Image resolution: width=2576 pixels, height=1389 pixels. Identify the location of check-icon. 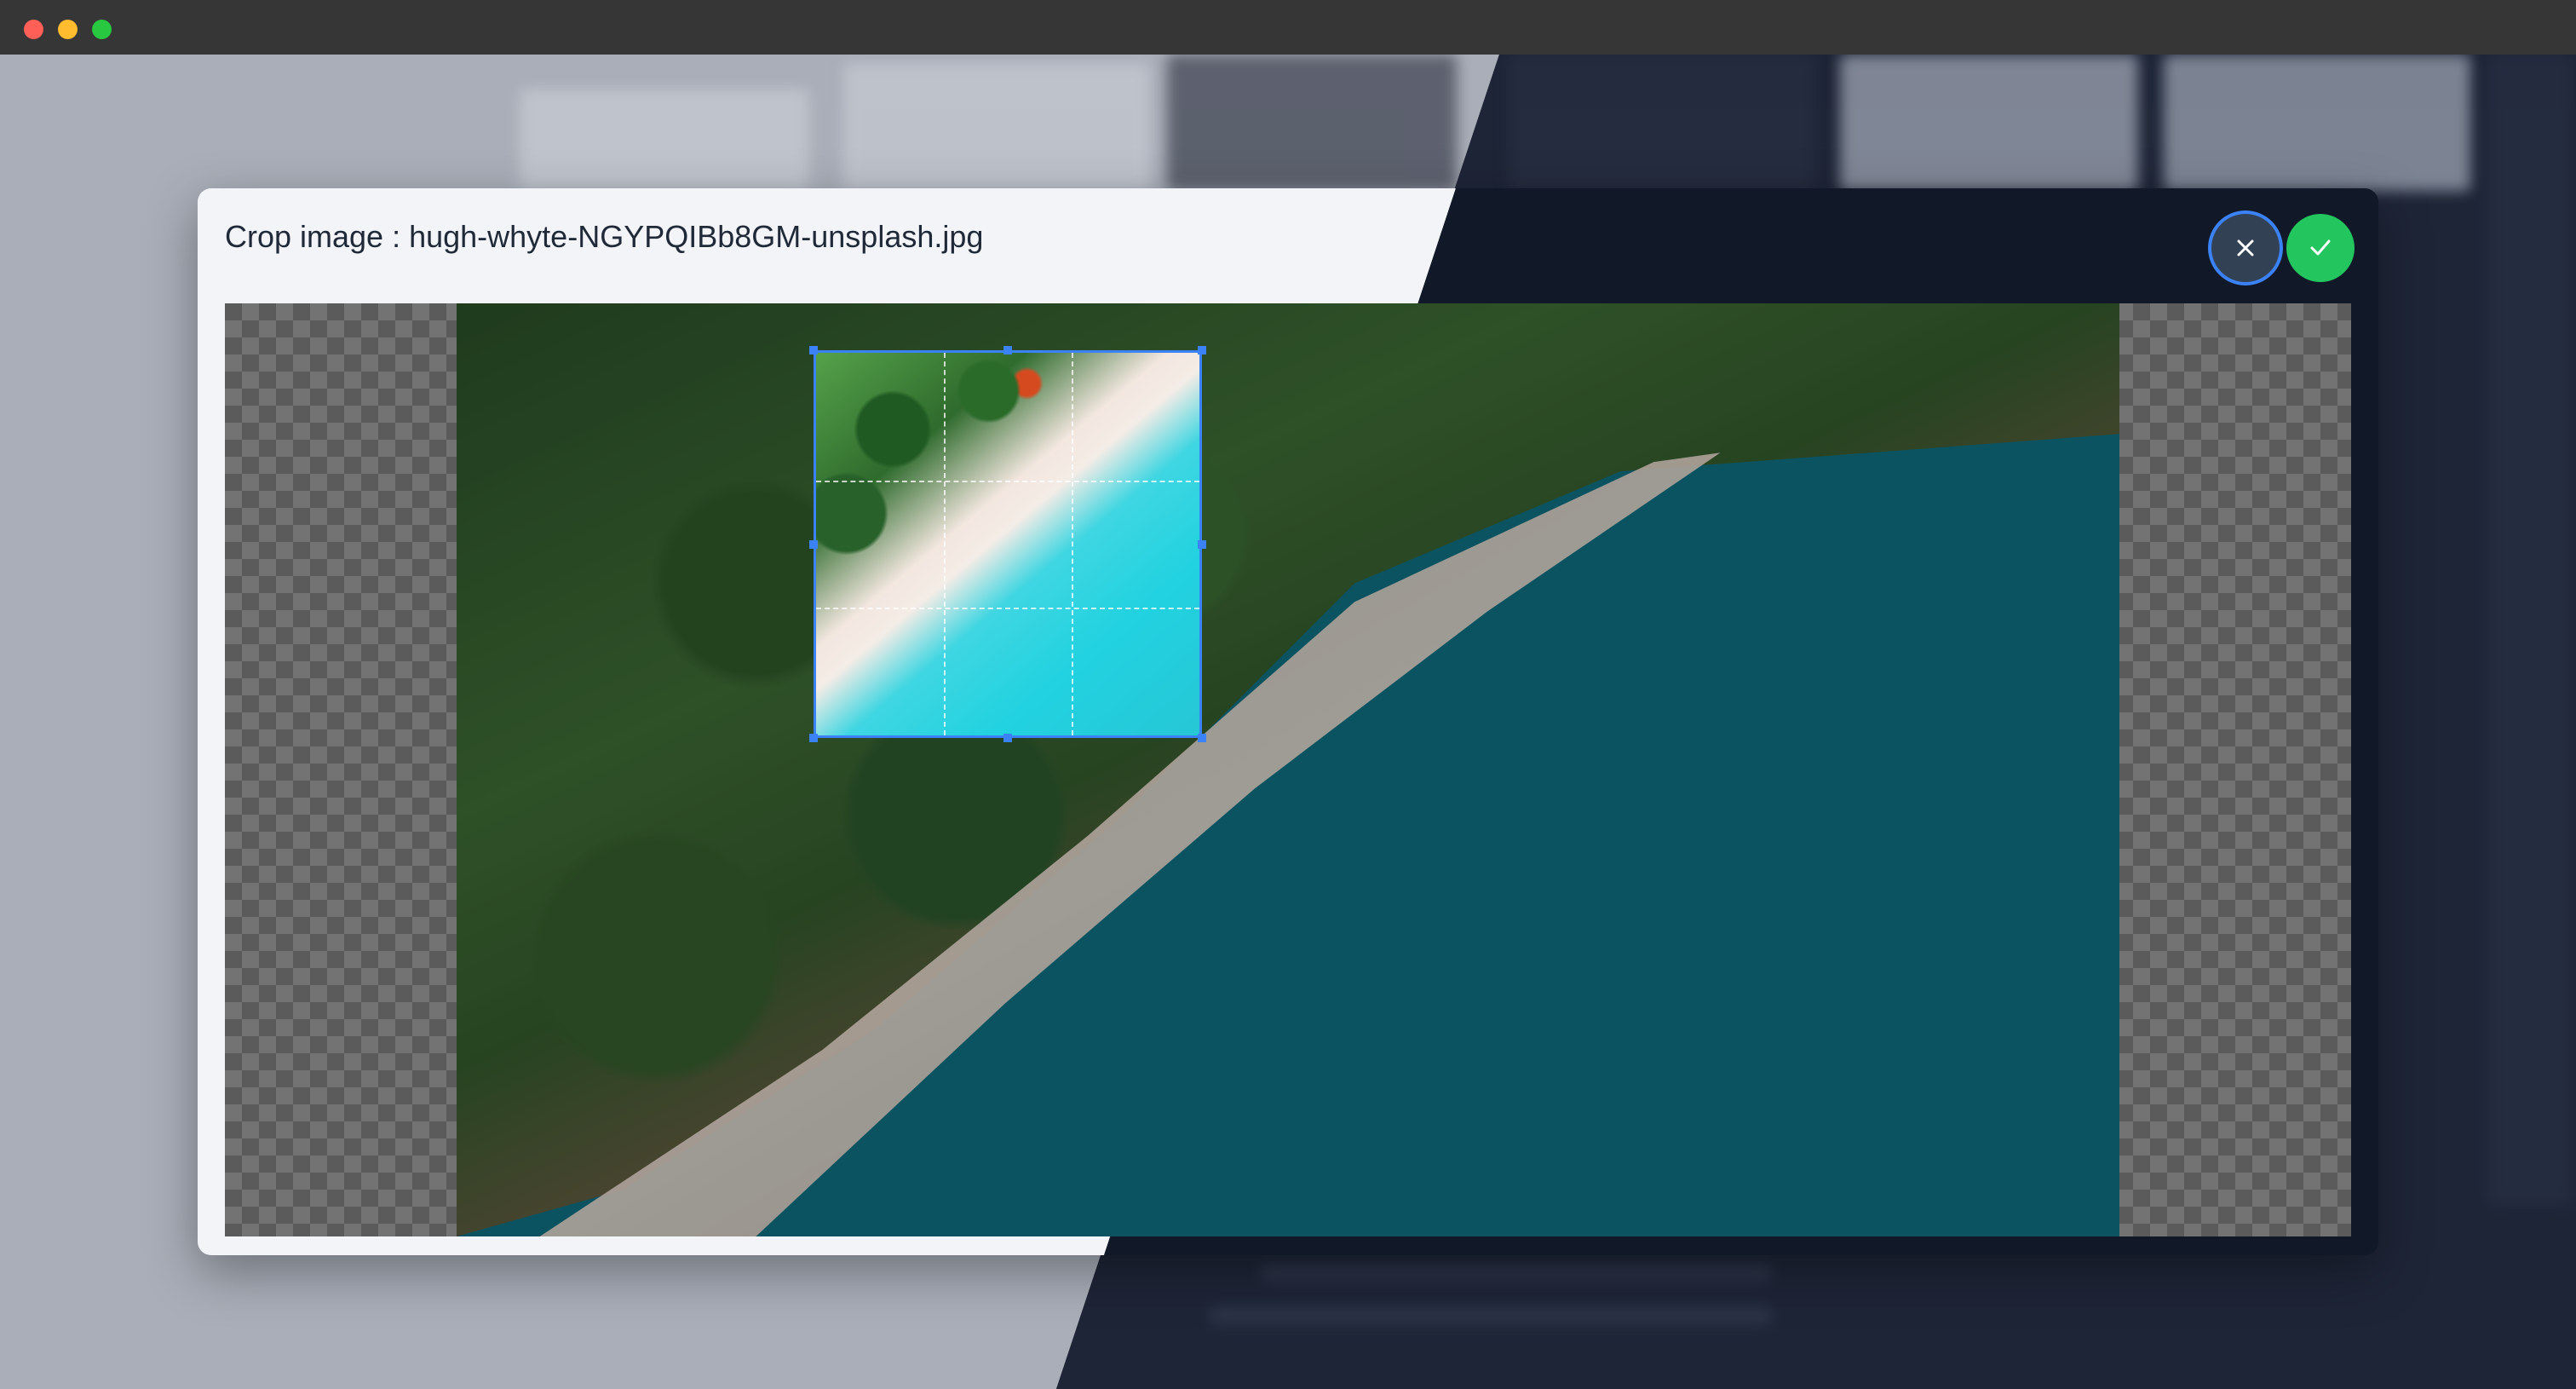
(2320, 247).